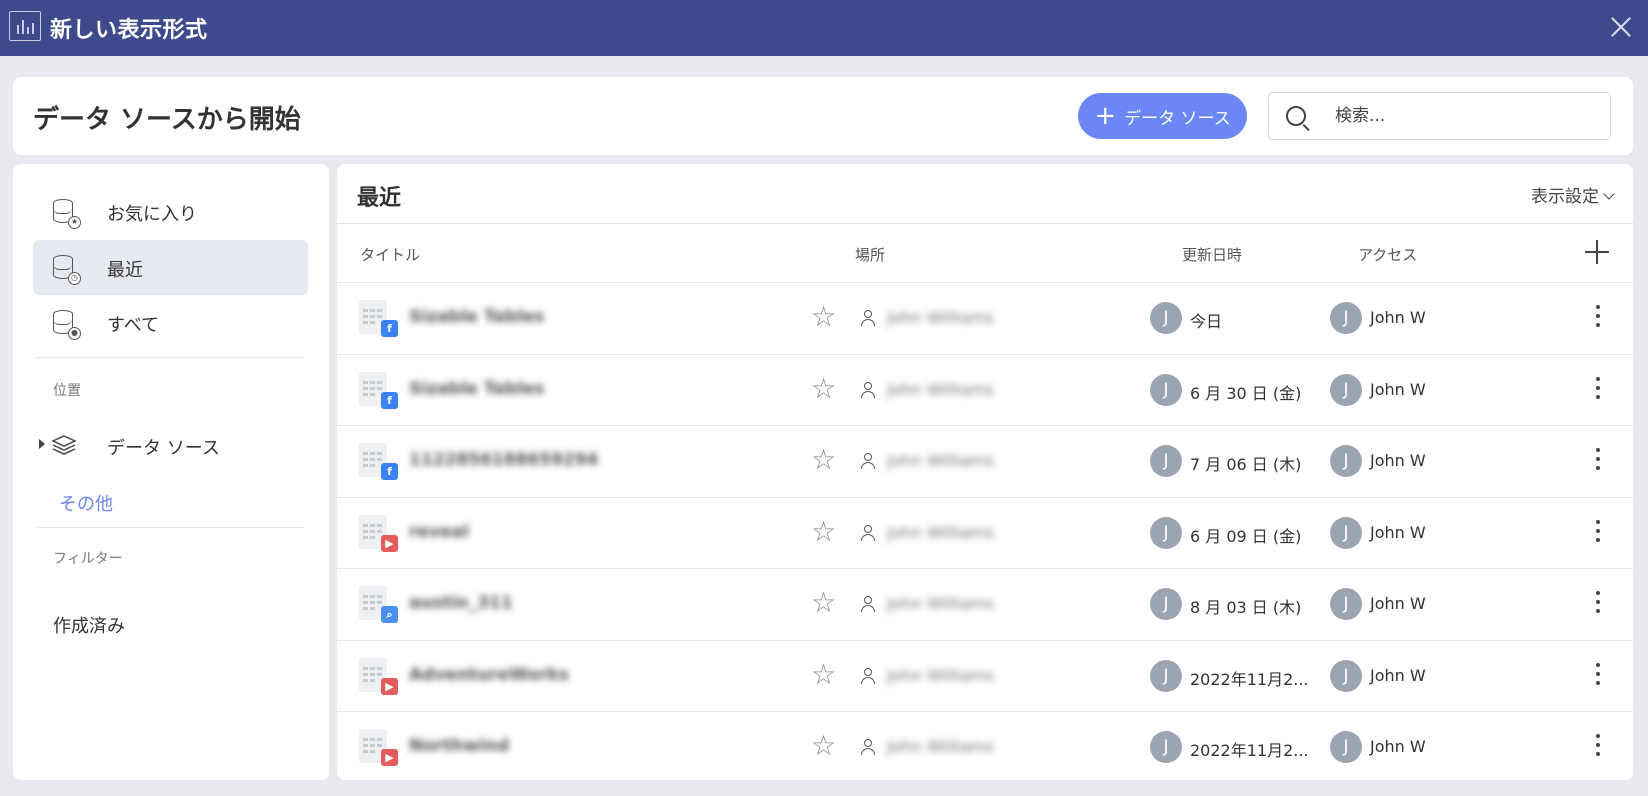  Describe the element at coordinates (823, 116) in the screenshot. I see `header-card: データ ソースから開始 + データ ソース` at that location.